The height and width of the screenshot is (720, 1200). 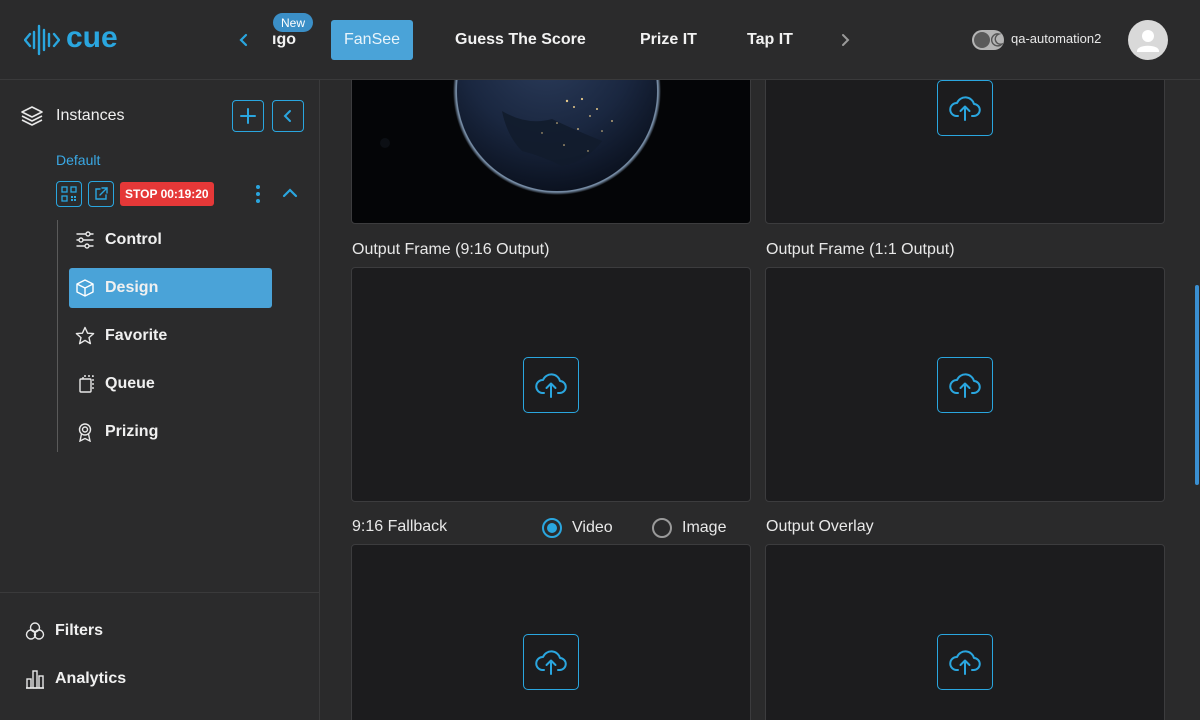 What do you see at coordinates (551, 632) in the screenshot?
I see `fallback-panel` at bounding box center [551, 632].